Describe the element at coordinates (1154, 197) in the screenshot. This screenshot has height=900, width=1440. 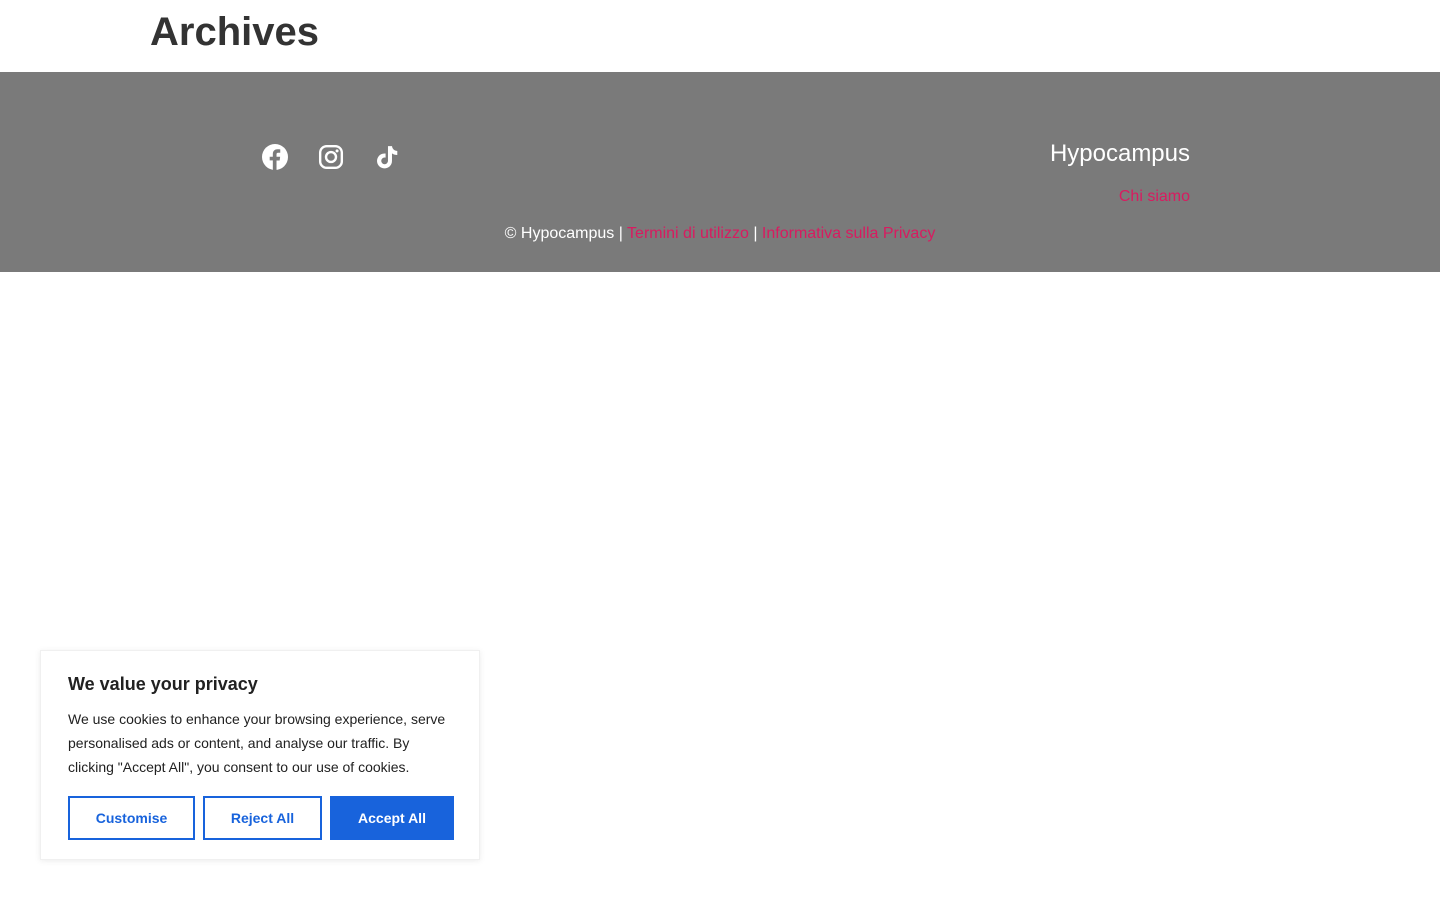
I see `about-us-link: Chi siamo` at that location.